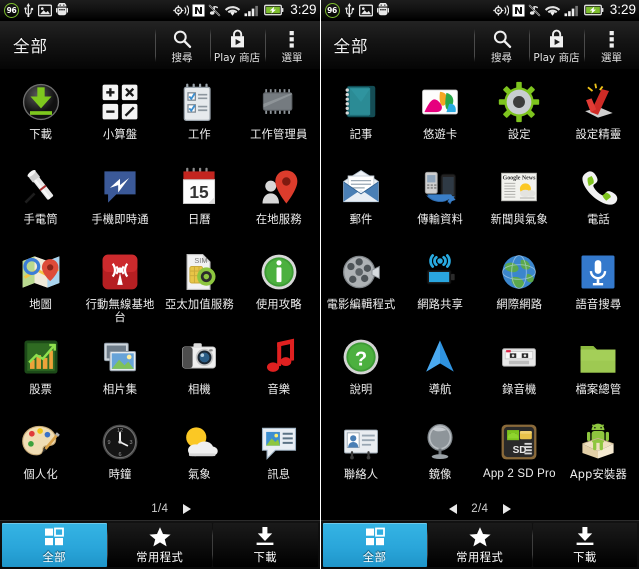  I want to click on music-note-icon, so click(278, 356).